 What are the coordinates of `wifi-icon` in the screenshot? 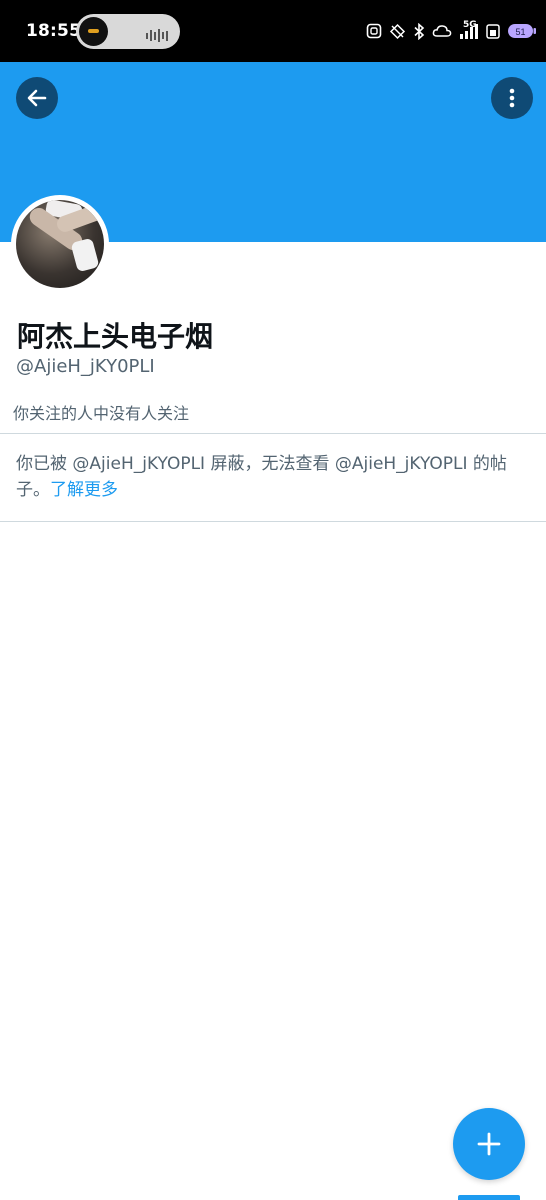 It's located at (493, 31).